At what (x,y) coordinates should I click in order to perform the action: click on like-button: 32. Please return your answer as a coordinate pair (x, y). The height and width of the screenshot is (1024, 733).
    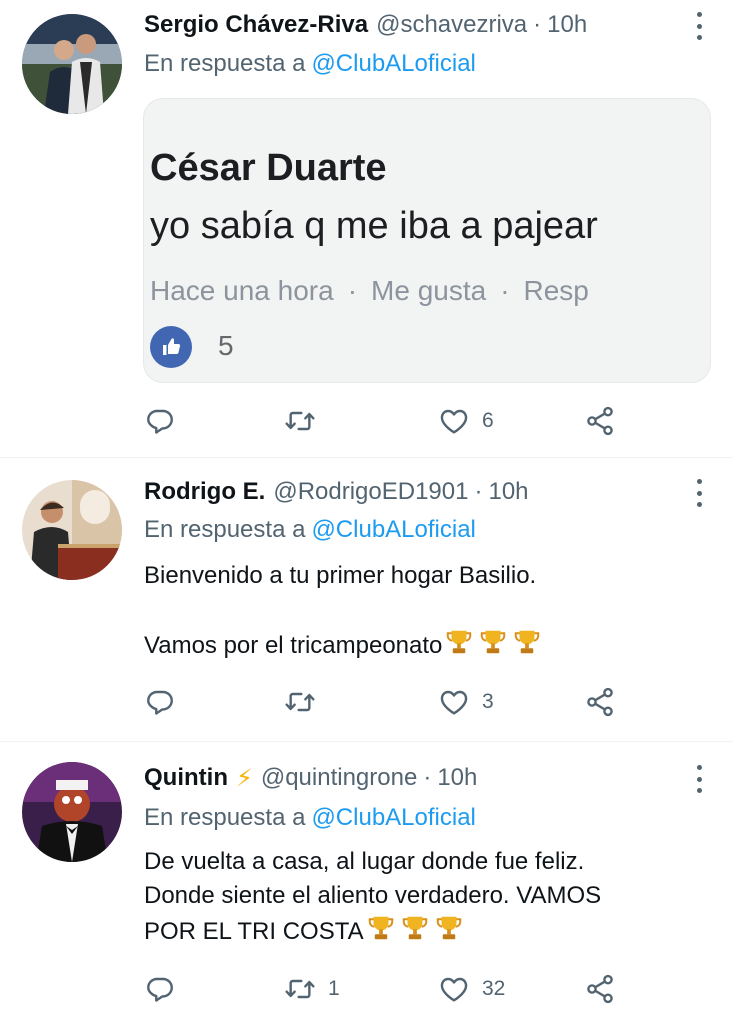
    Looking at the image, I should click on (471, 989).